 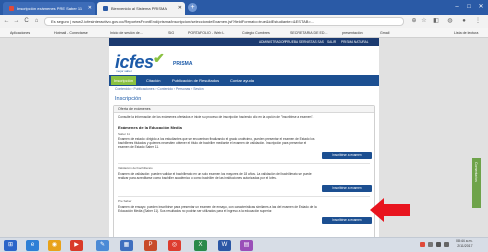 What do you see at coordinates (153, 80) in the screenshot?
I see `menu-citacion: Citación` at bounding box center [153, 80].